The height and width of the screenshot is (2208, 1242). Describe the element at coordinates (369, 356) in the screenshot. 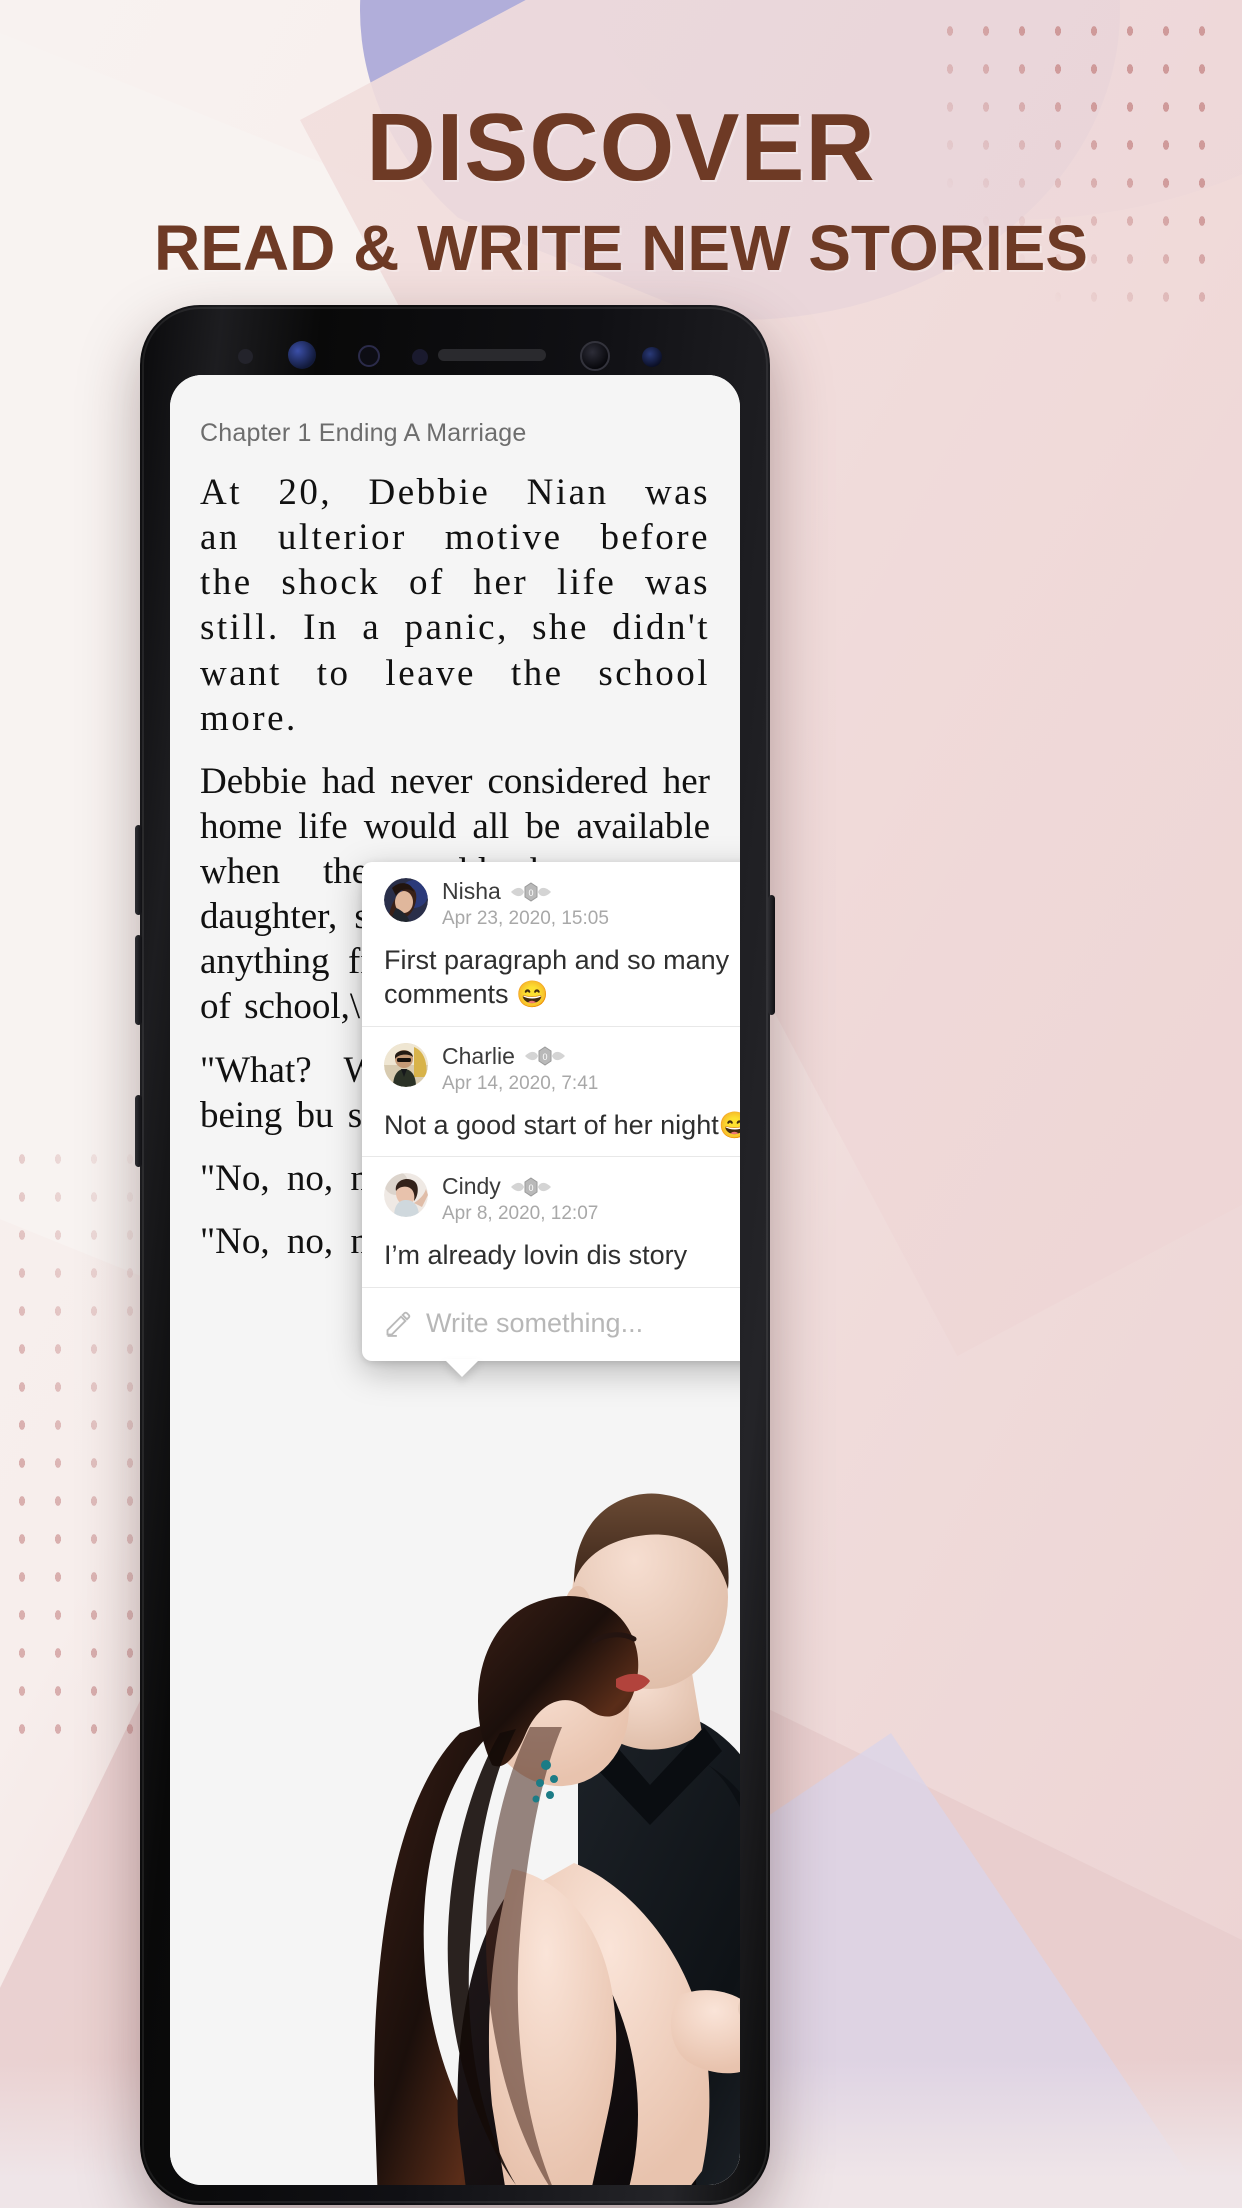

I see `light-sensor-icon` at that location.